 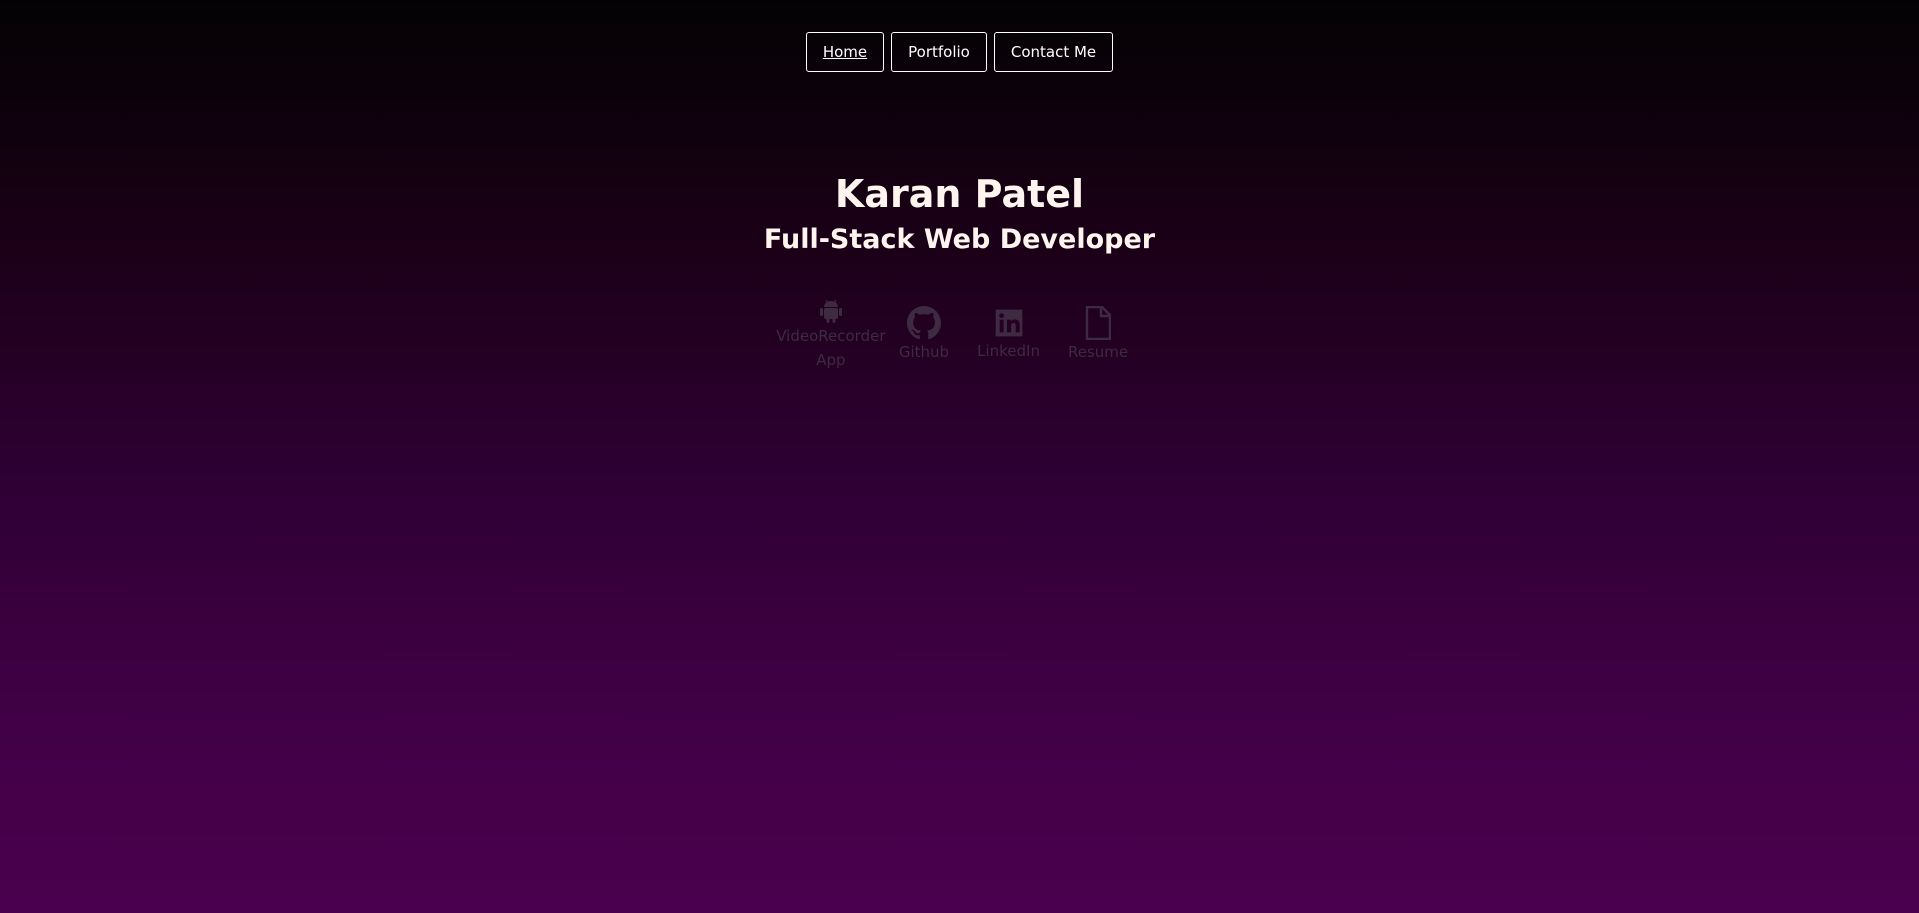 I want to click on nav-home-button: Home, so click(x=845, y=52).